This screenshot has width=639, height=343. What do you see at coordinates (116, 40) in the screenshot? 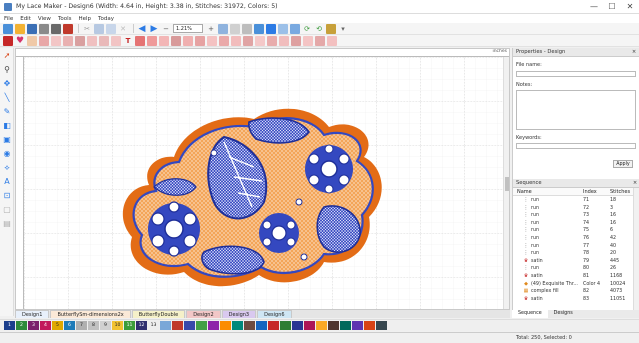
I see `applique-icon` at bounding box center [116, 40].